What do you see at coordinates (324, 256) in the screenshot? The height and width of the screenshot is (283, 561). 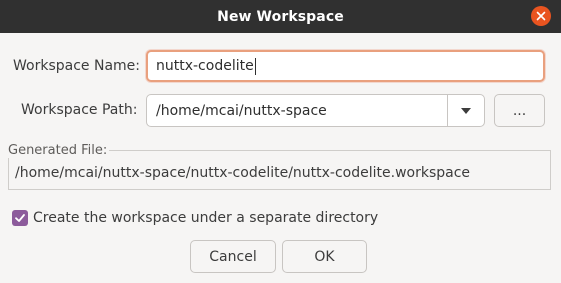 I see `ok-button: OK` at bounding box center [324, 256].